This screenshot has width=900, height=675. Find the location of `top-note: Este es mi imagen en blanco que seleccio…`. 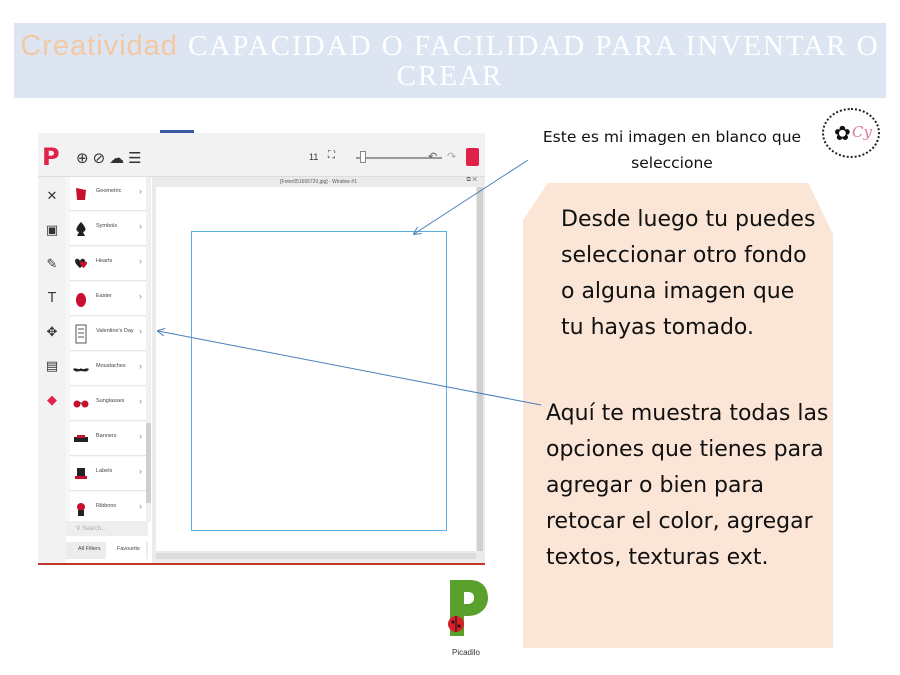

top-note: Este es mi imagen en blanco que seleccio… is located at coordinates (672, 150).